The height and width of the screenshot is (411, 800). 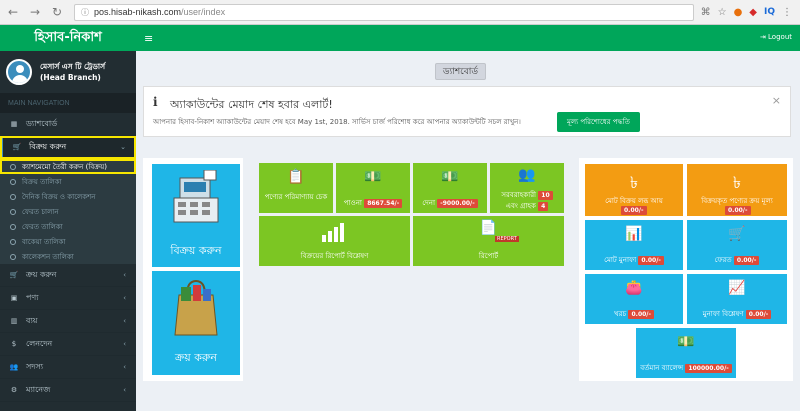 I want to click on sidebar-item-label: ব্যয়, so click(x=32, y=320).